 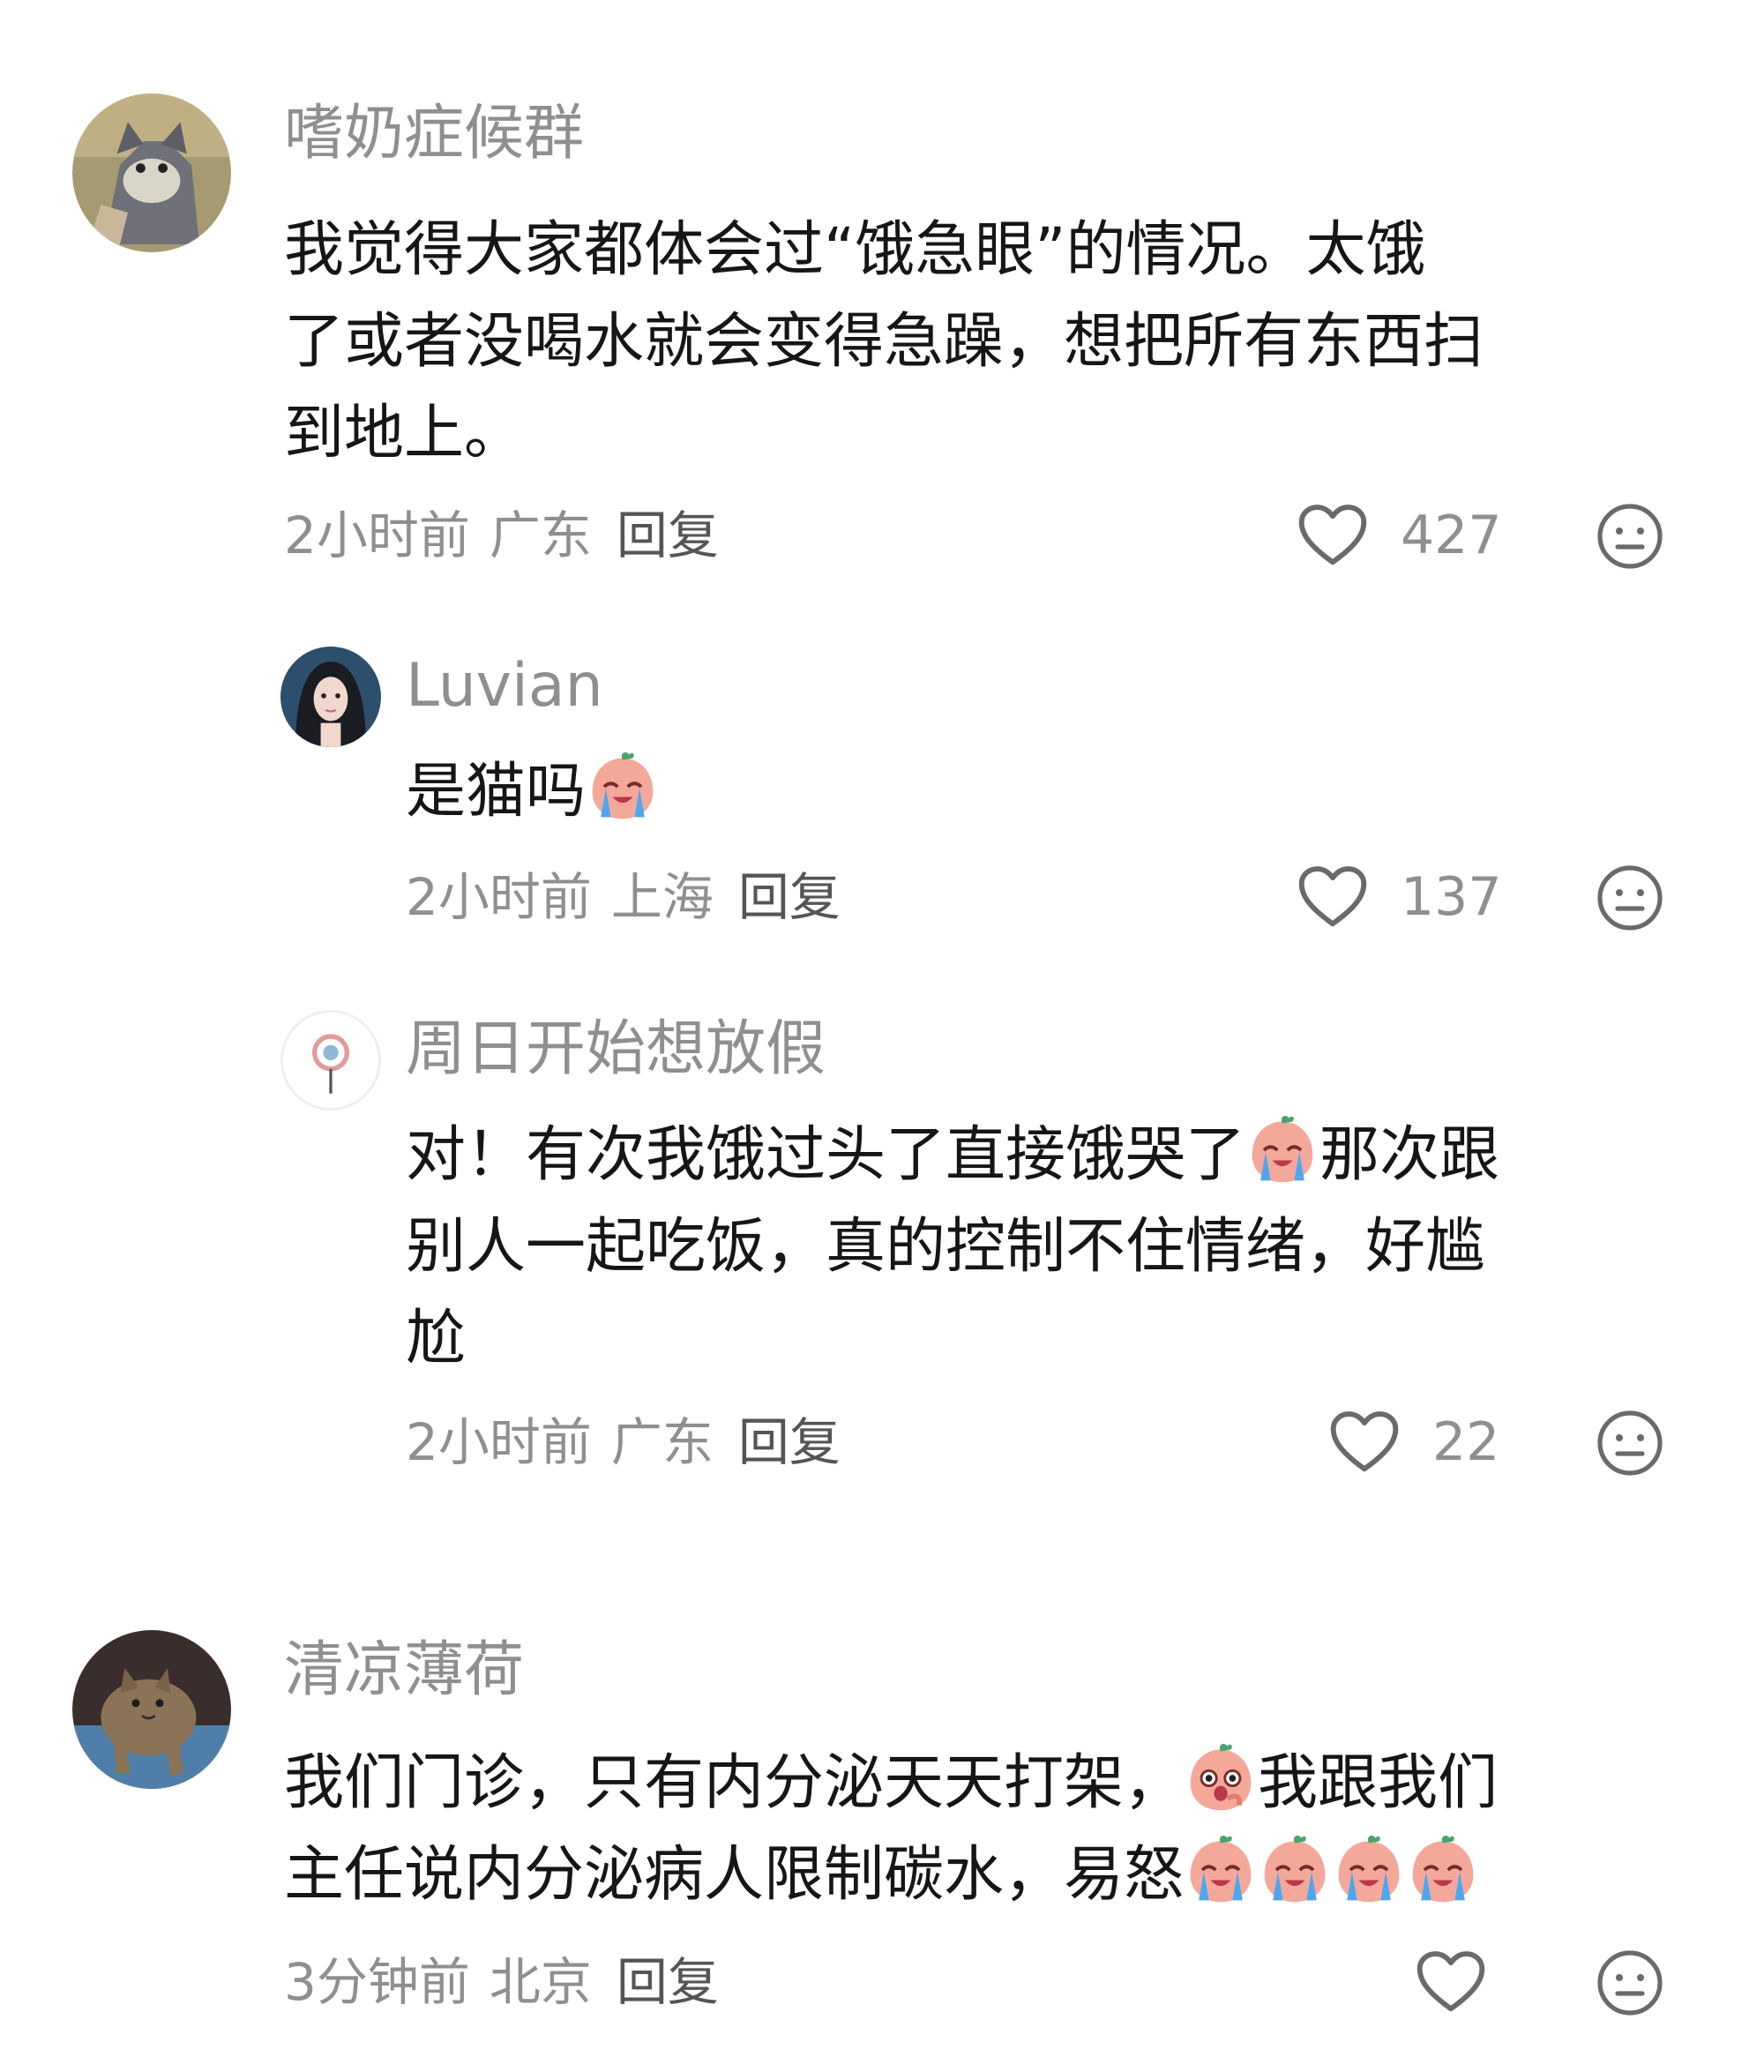 I want to click on comment-text-segment: 对！有次我饿过头了直接饿哭了, so click(x=826, y=1155).